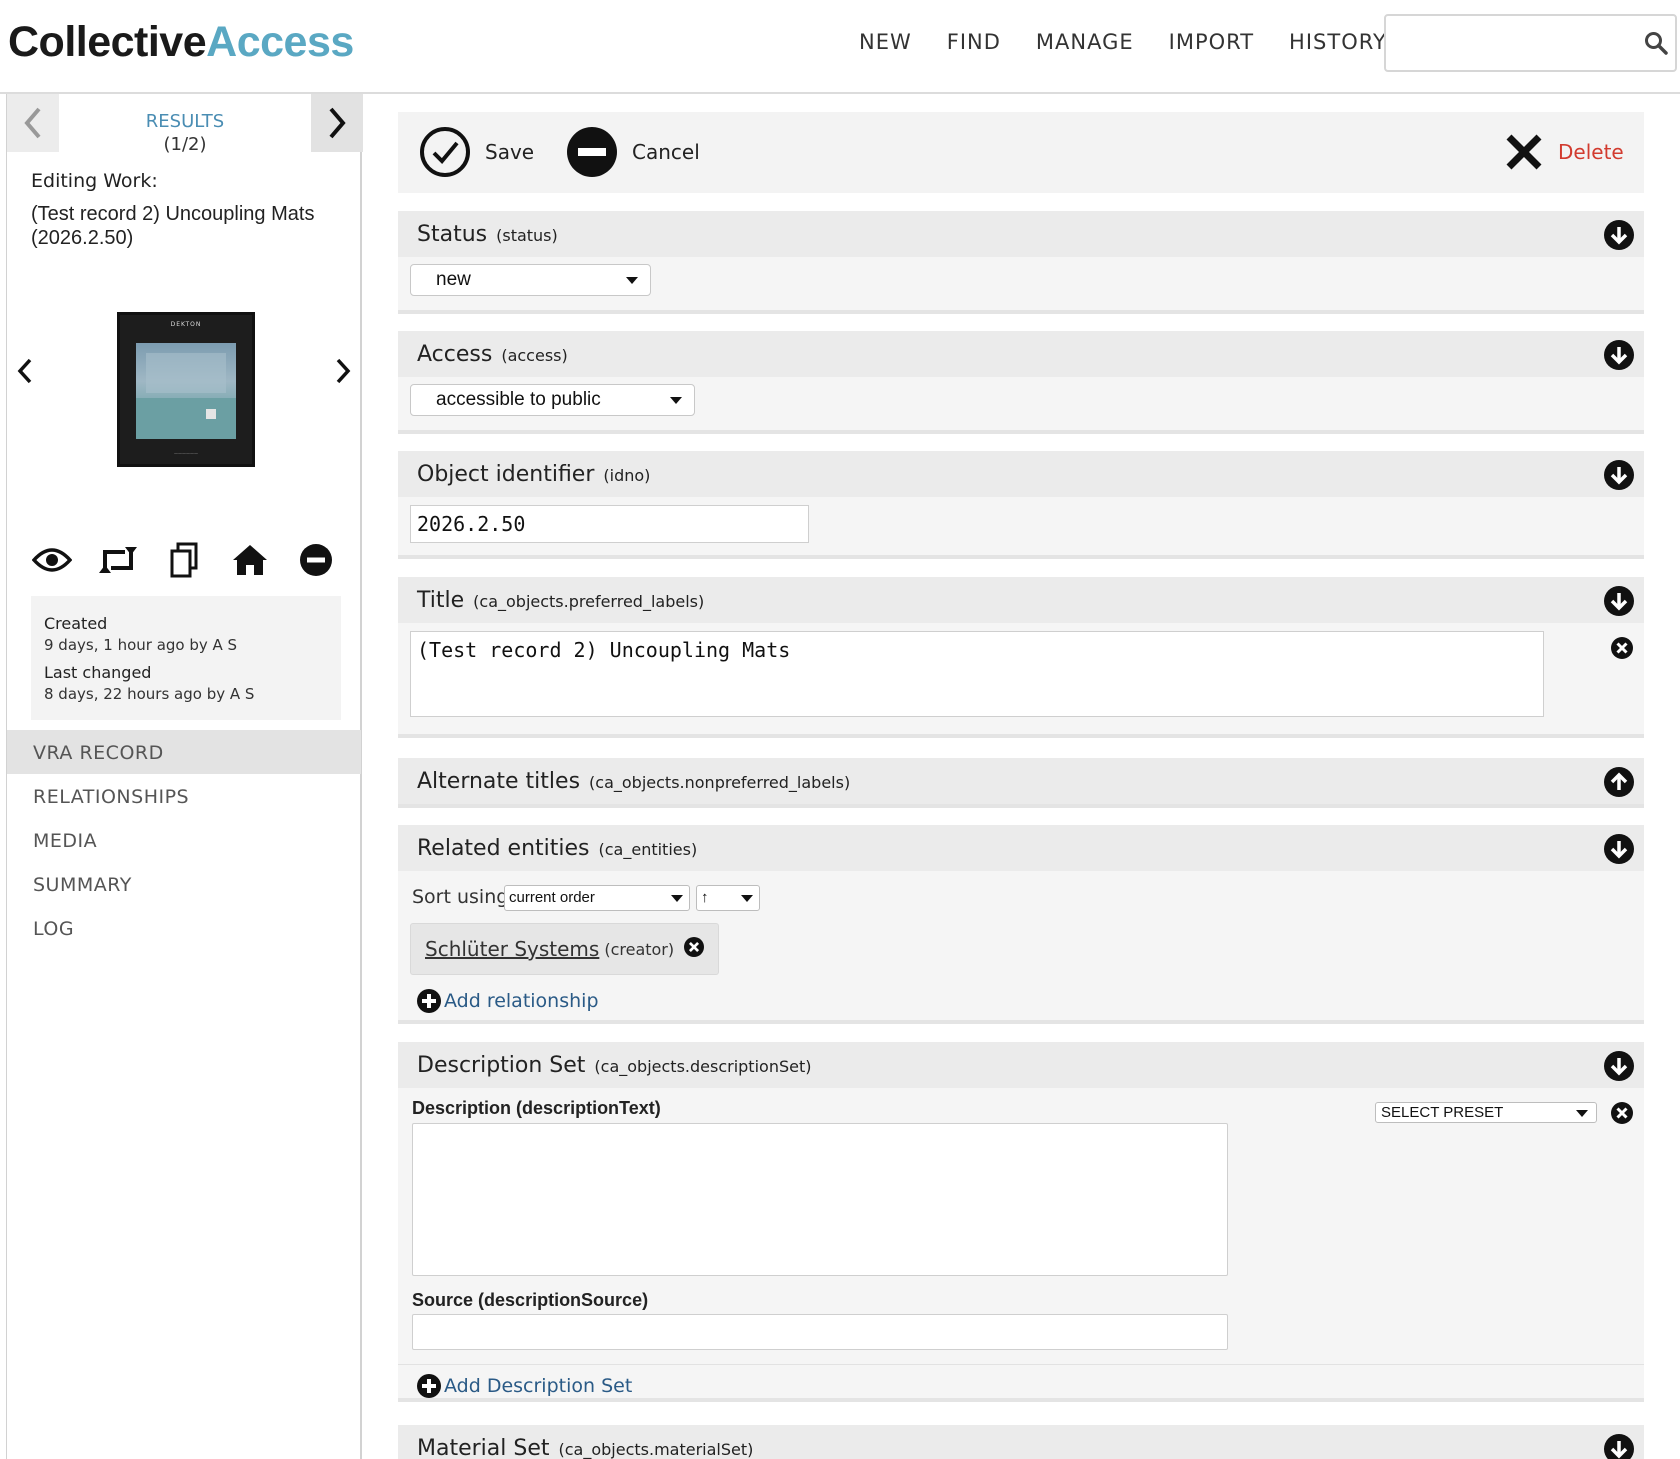  What do you see at coordinates (184, 560) in the screenshot?
I see `duplicate-button` at bounding box center [184, 560].